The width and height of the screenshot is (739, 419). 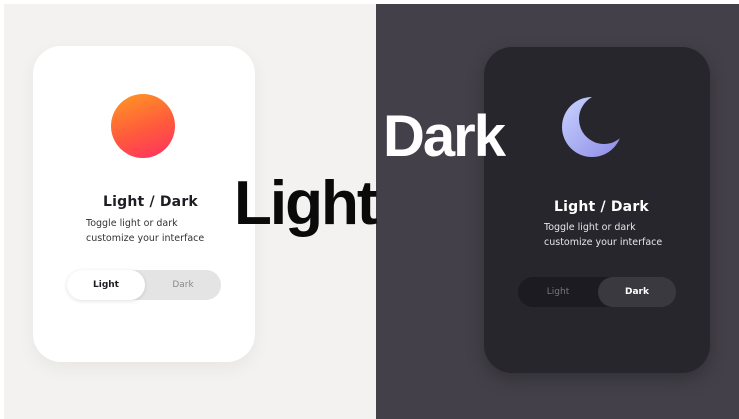 I want to click on moon-icon, so click(x=592, y=127).